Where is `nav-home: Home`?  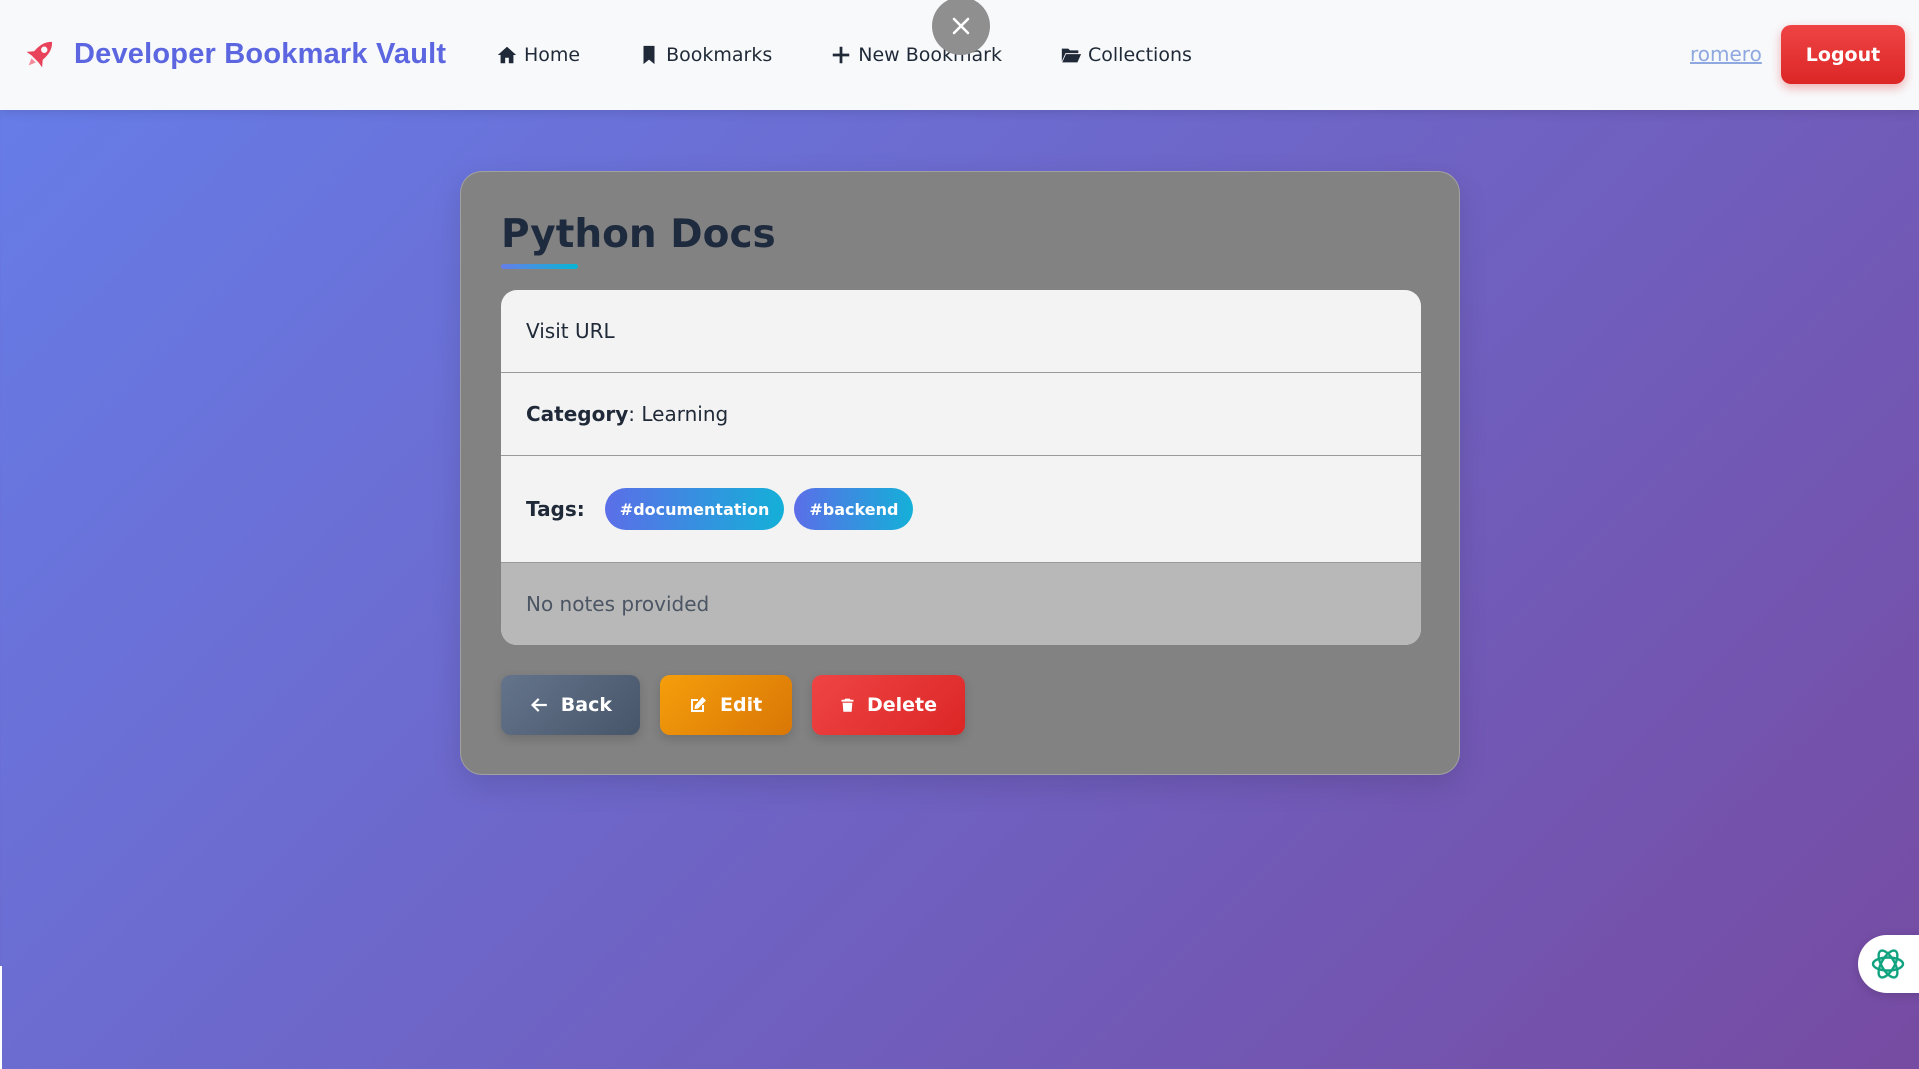
nav-home: Home is located at coordinates (538, 55).